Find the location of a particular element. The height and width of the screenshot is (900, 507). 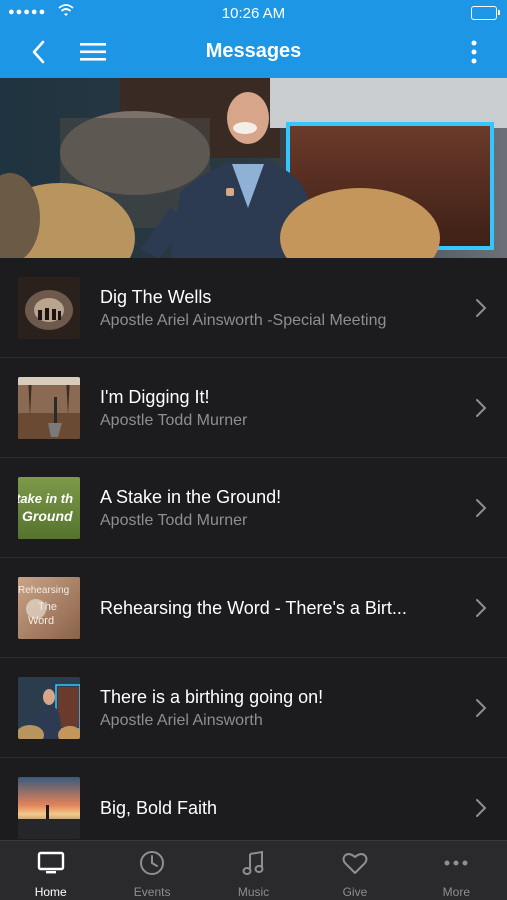

message-title: Dig The Wells is located at coordinates (156, 297).